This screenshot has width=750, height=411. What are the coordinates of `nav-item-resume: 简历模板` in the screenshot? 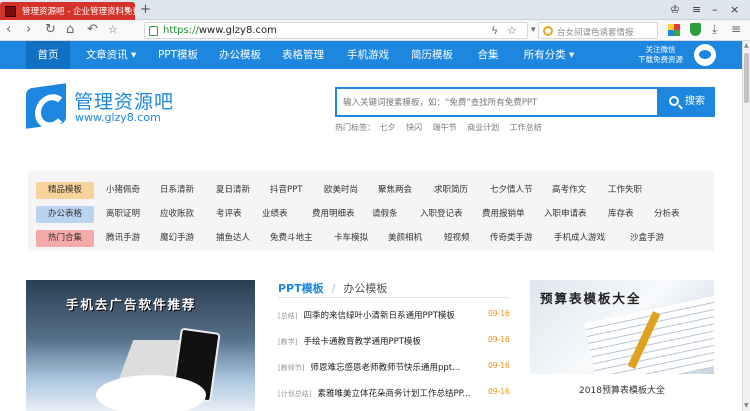 It's located at (432, 55).